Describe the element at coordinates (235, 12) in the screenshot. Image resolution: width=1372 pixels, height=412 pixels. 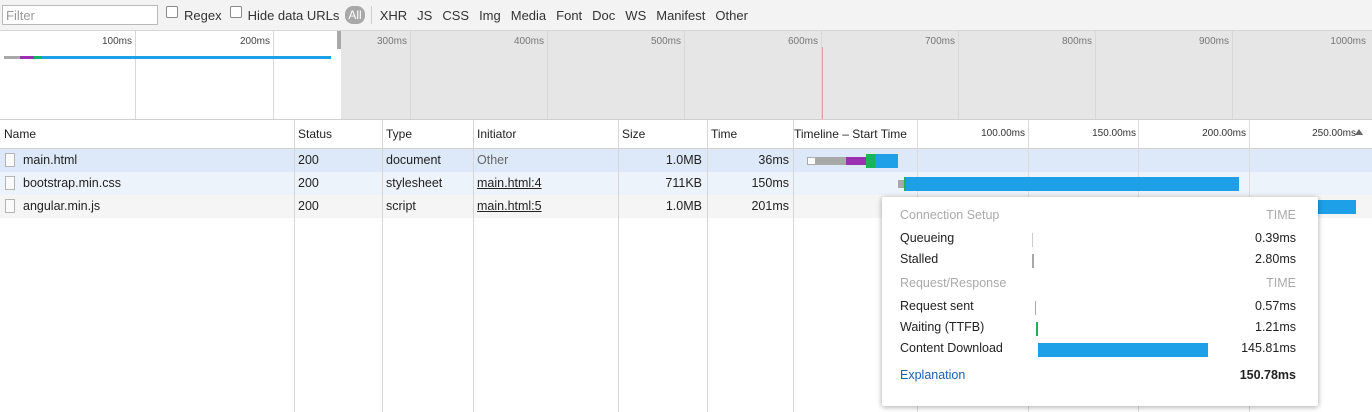
I see `hide-data-urls-checkbox` at that location.